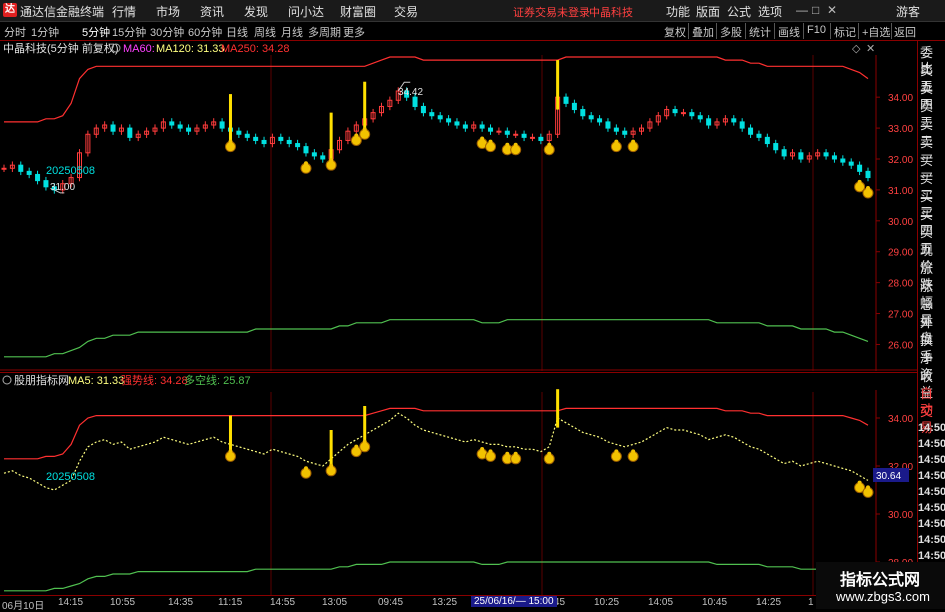 The width and height of the screenshot is (945, 612). I want to click on f10-button: F10, so click(816, 30).